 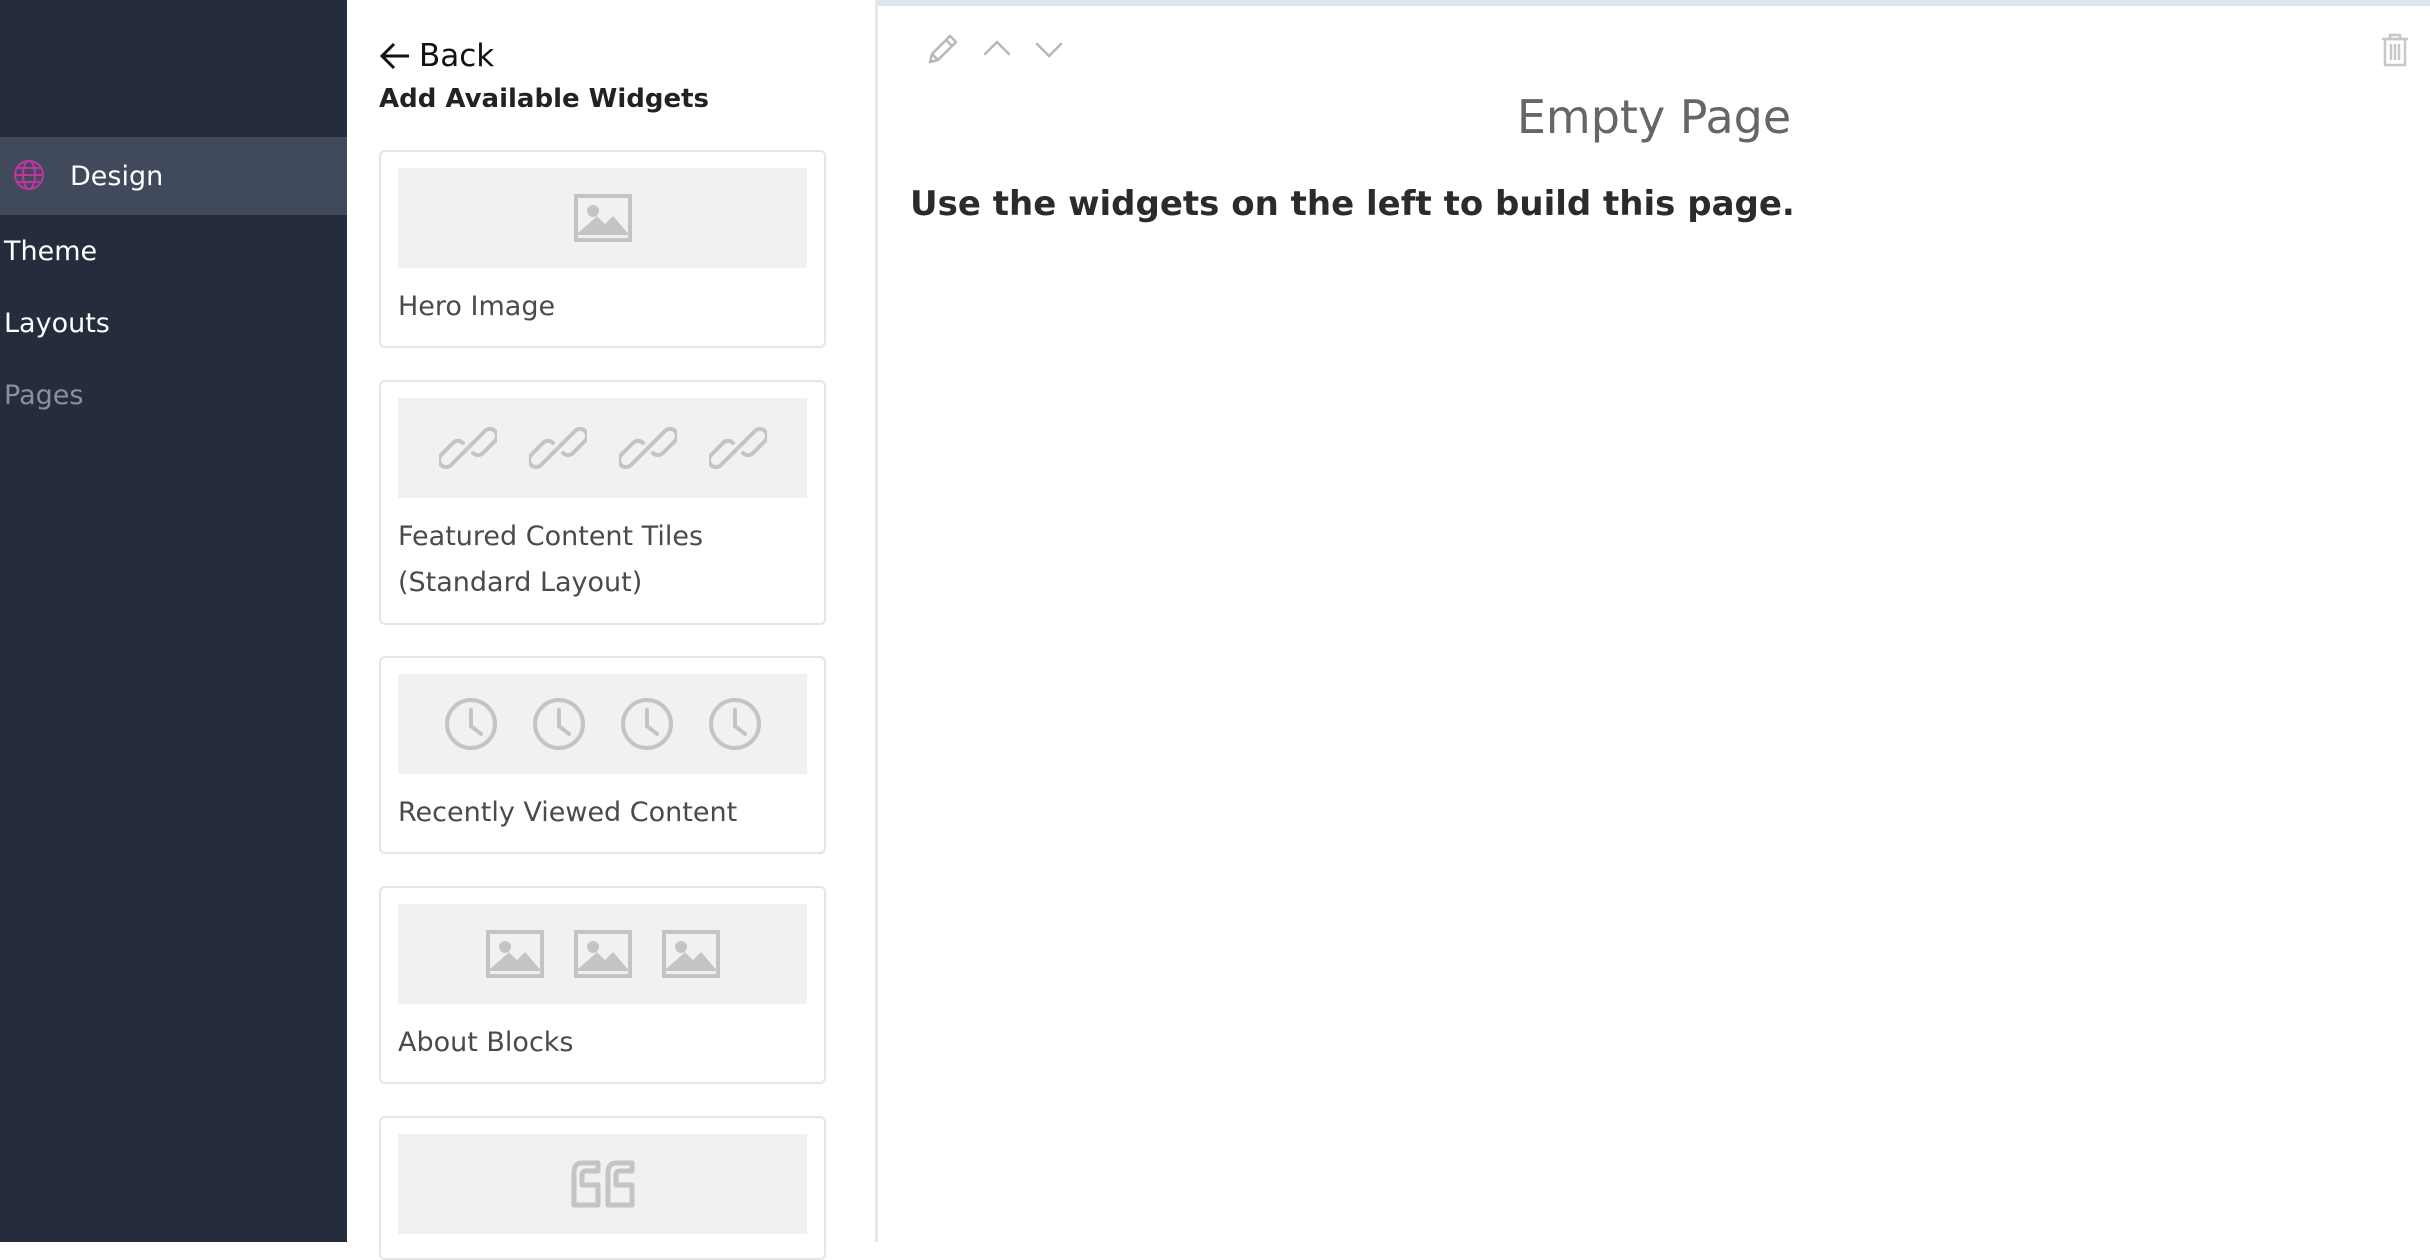 What do you see at coordinates (486, 1042) in the screenshot?
I see `widget-label: About Blocks` at bounding box center [486, 1042].